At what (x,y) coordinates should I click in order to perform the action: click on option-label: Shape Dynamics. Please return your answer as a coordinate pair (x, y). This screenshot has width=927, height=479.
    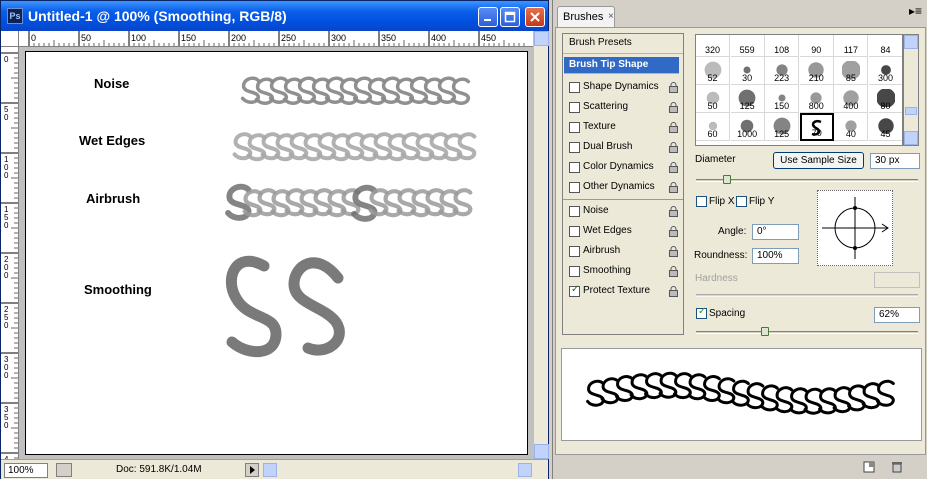
    Looking at the image, I should click on (621, 86).